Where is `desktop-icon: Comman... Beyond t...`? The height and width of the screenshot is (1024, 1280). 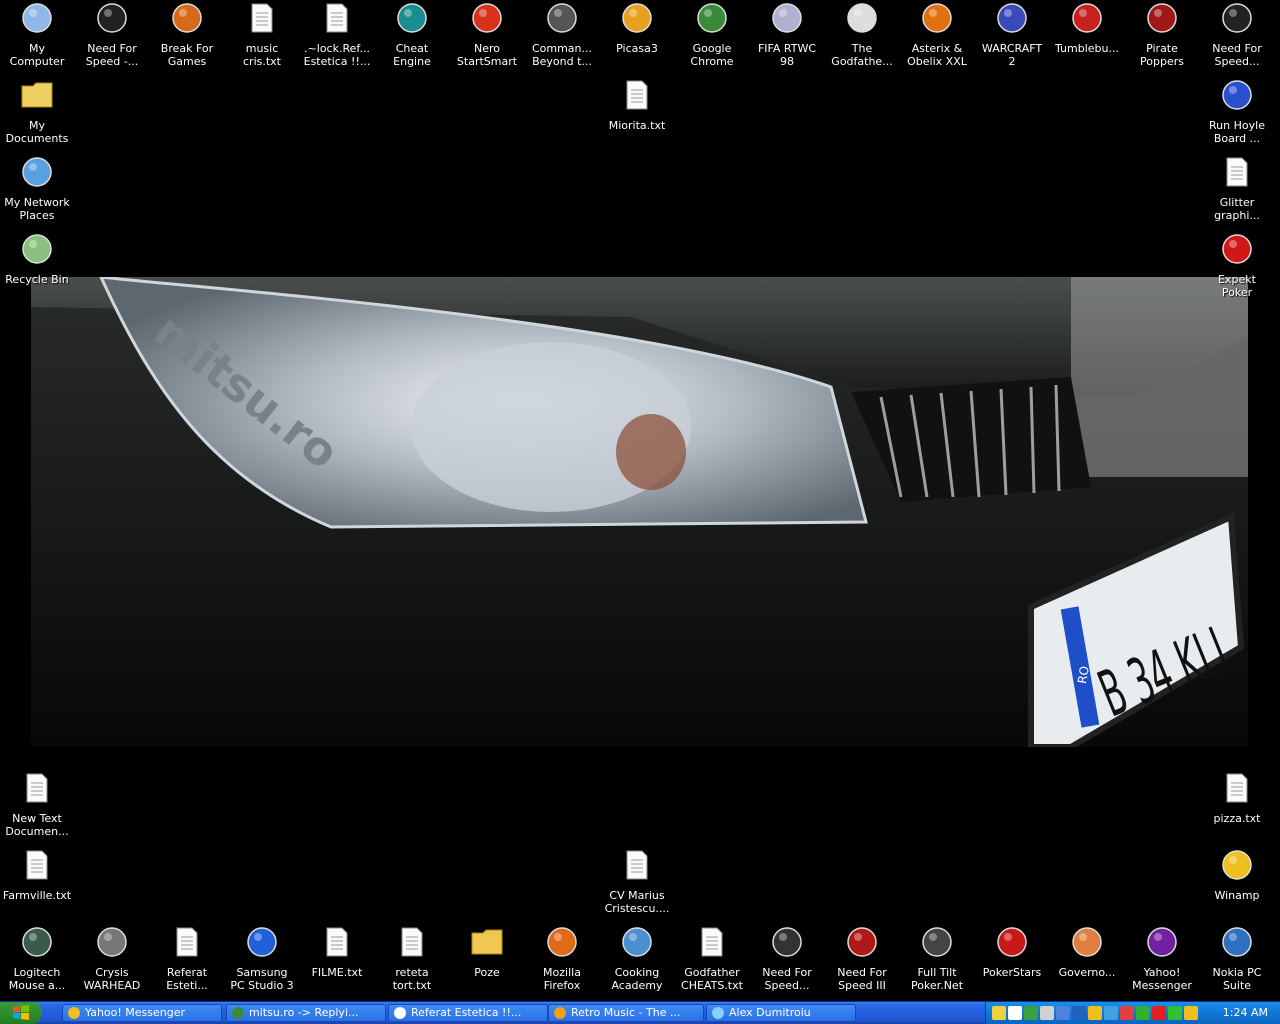
desktop-icon: Comman... Beyond t... is located at coordinates (562, 37).